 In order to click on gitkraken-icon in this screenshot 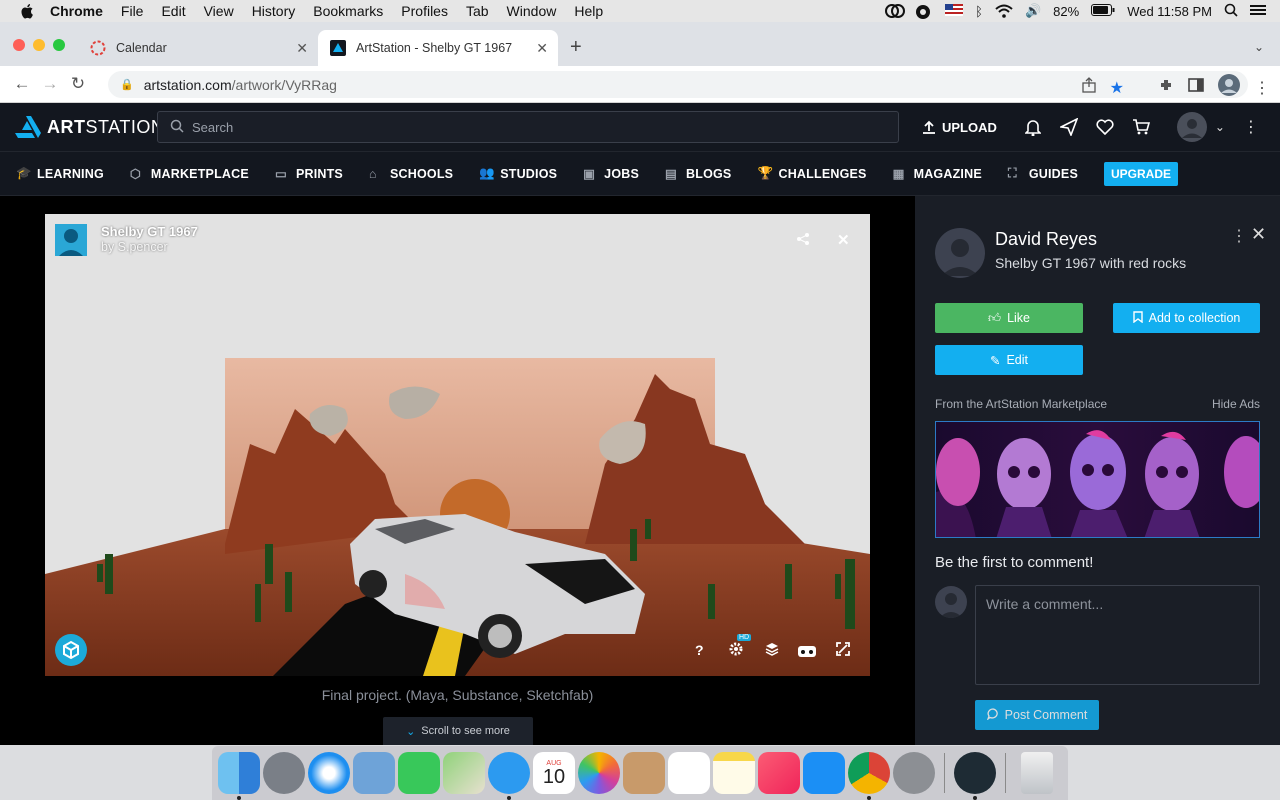, I will do `click(975, 776)`.